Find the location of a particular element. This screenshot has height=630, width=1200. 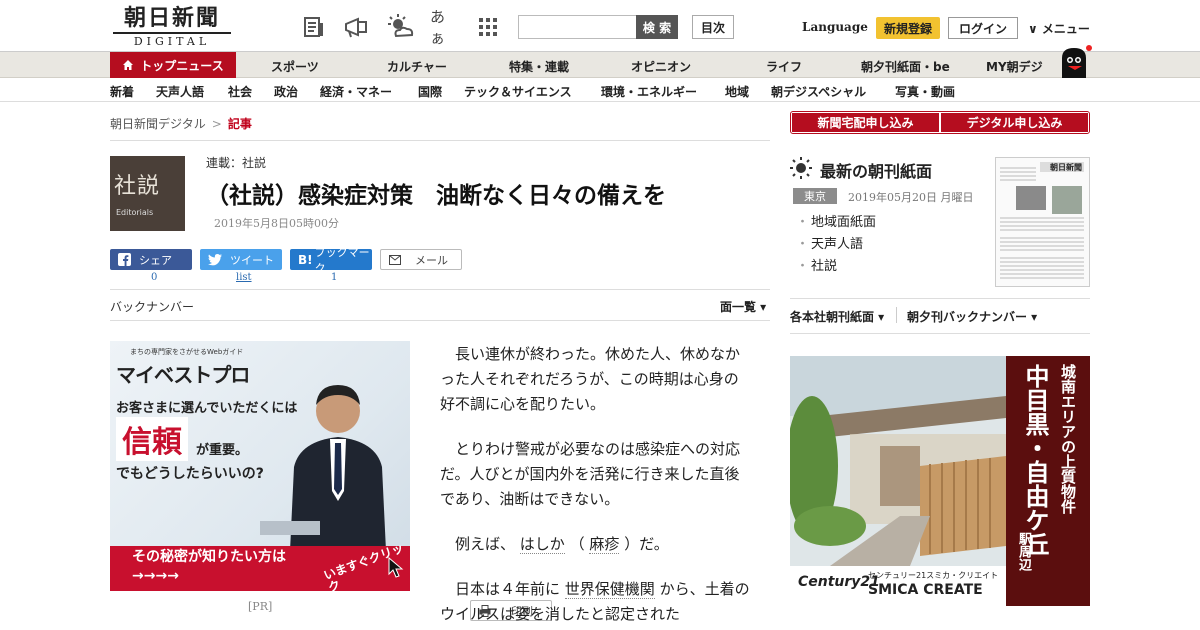

ad-station-text: 駅周辺 is located at coordinates (1023, 551).